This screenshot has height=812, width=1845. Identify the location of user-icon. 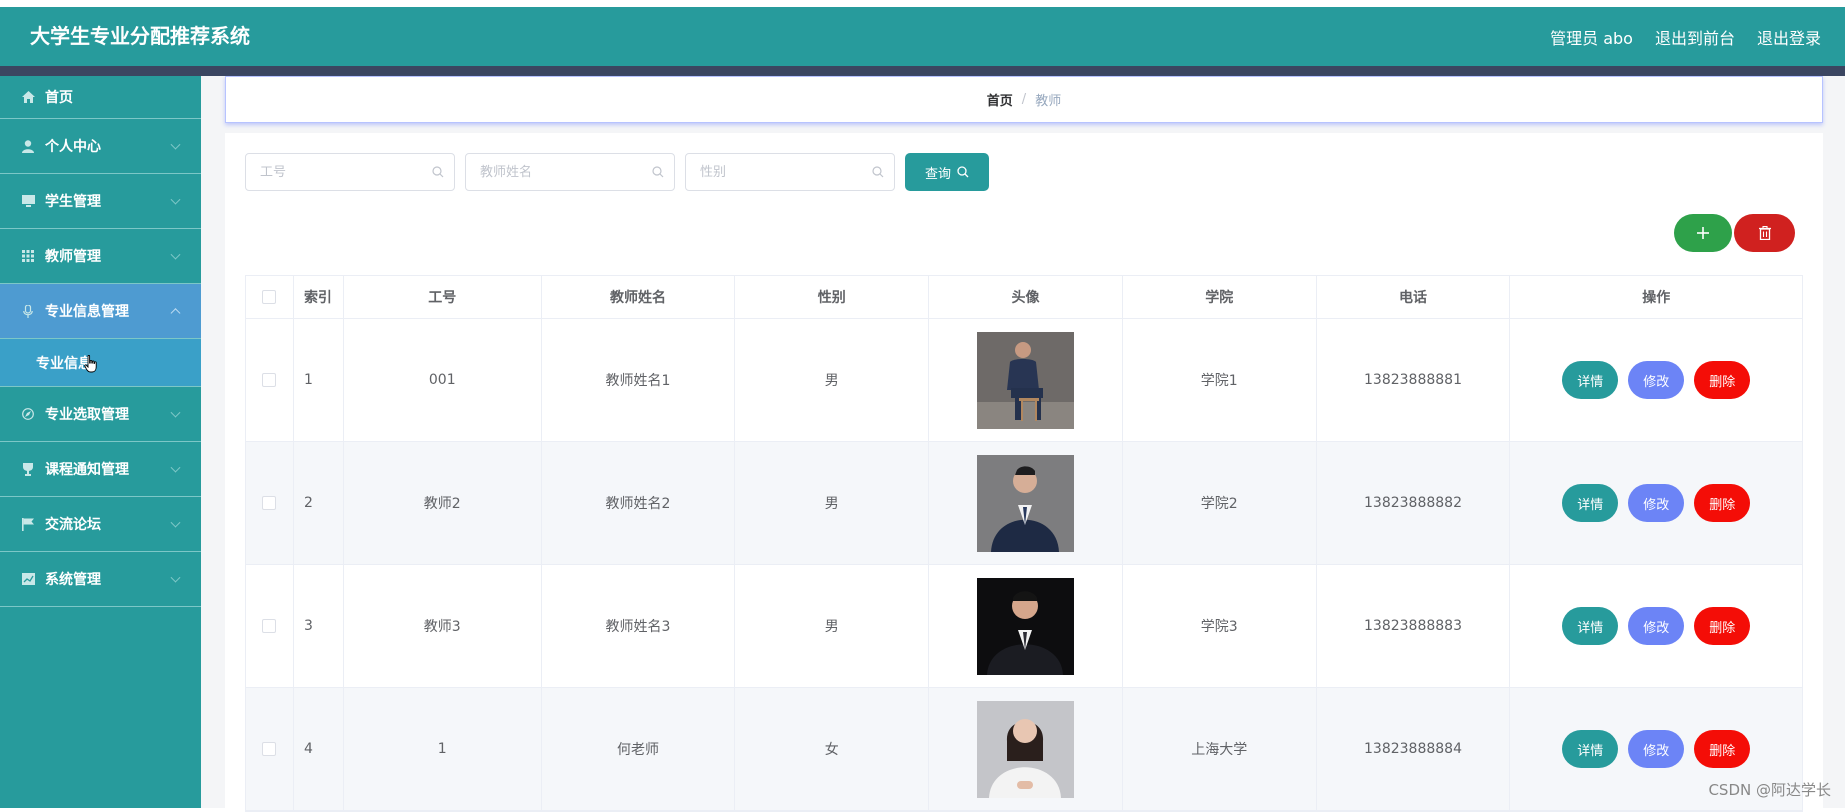
(28, 146).